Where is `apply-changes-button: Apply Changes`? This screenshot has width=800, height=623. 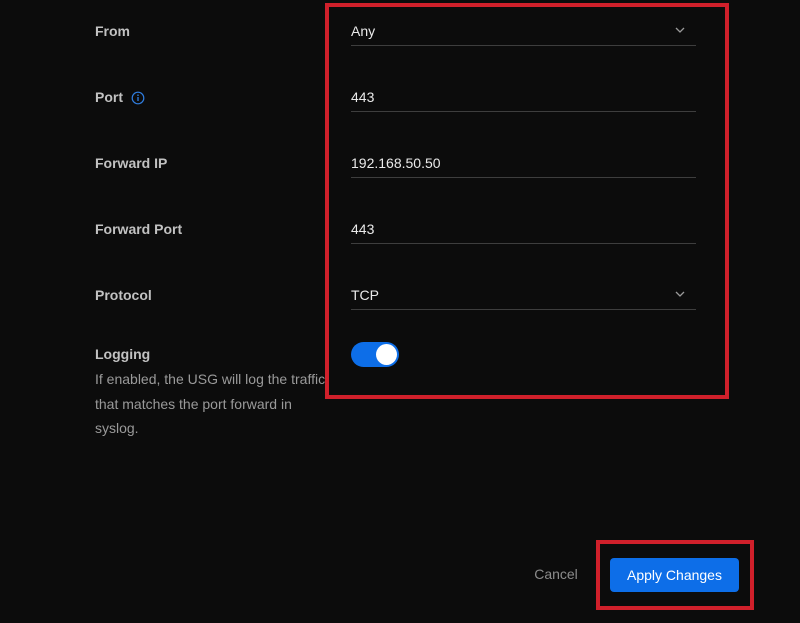
apply-changes-button: Apply Changes is located at coordinates (674, 575).